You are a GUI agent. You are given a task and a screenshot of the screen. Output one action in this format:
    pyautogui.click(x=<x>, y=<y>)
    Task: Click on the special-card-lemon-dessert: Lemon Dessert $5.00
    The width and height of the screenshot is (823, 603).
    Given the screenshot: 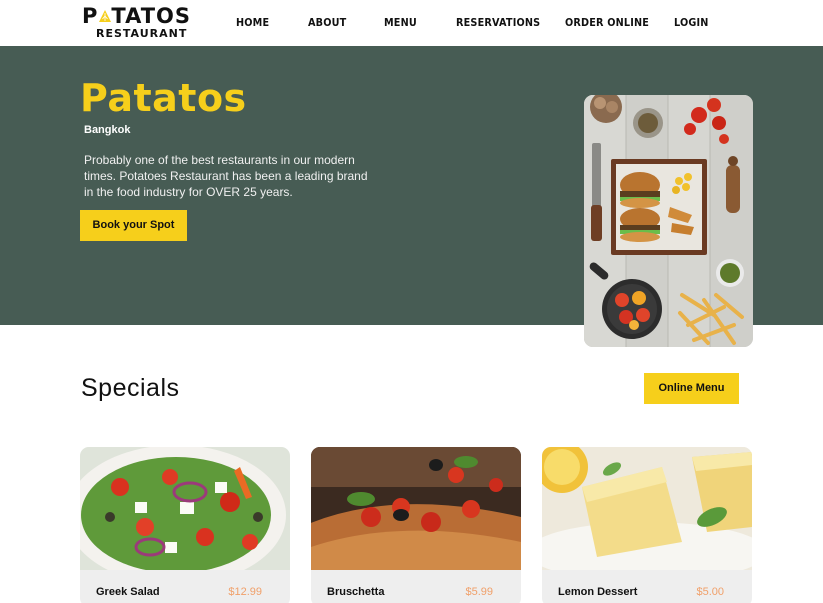 What is the action you would take?
    pyautogui.click(x=647, y=525)
    